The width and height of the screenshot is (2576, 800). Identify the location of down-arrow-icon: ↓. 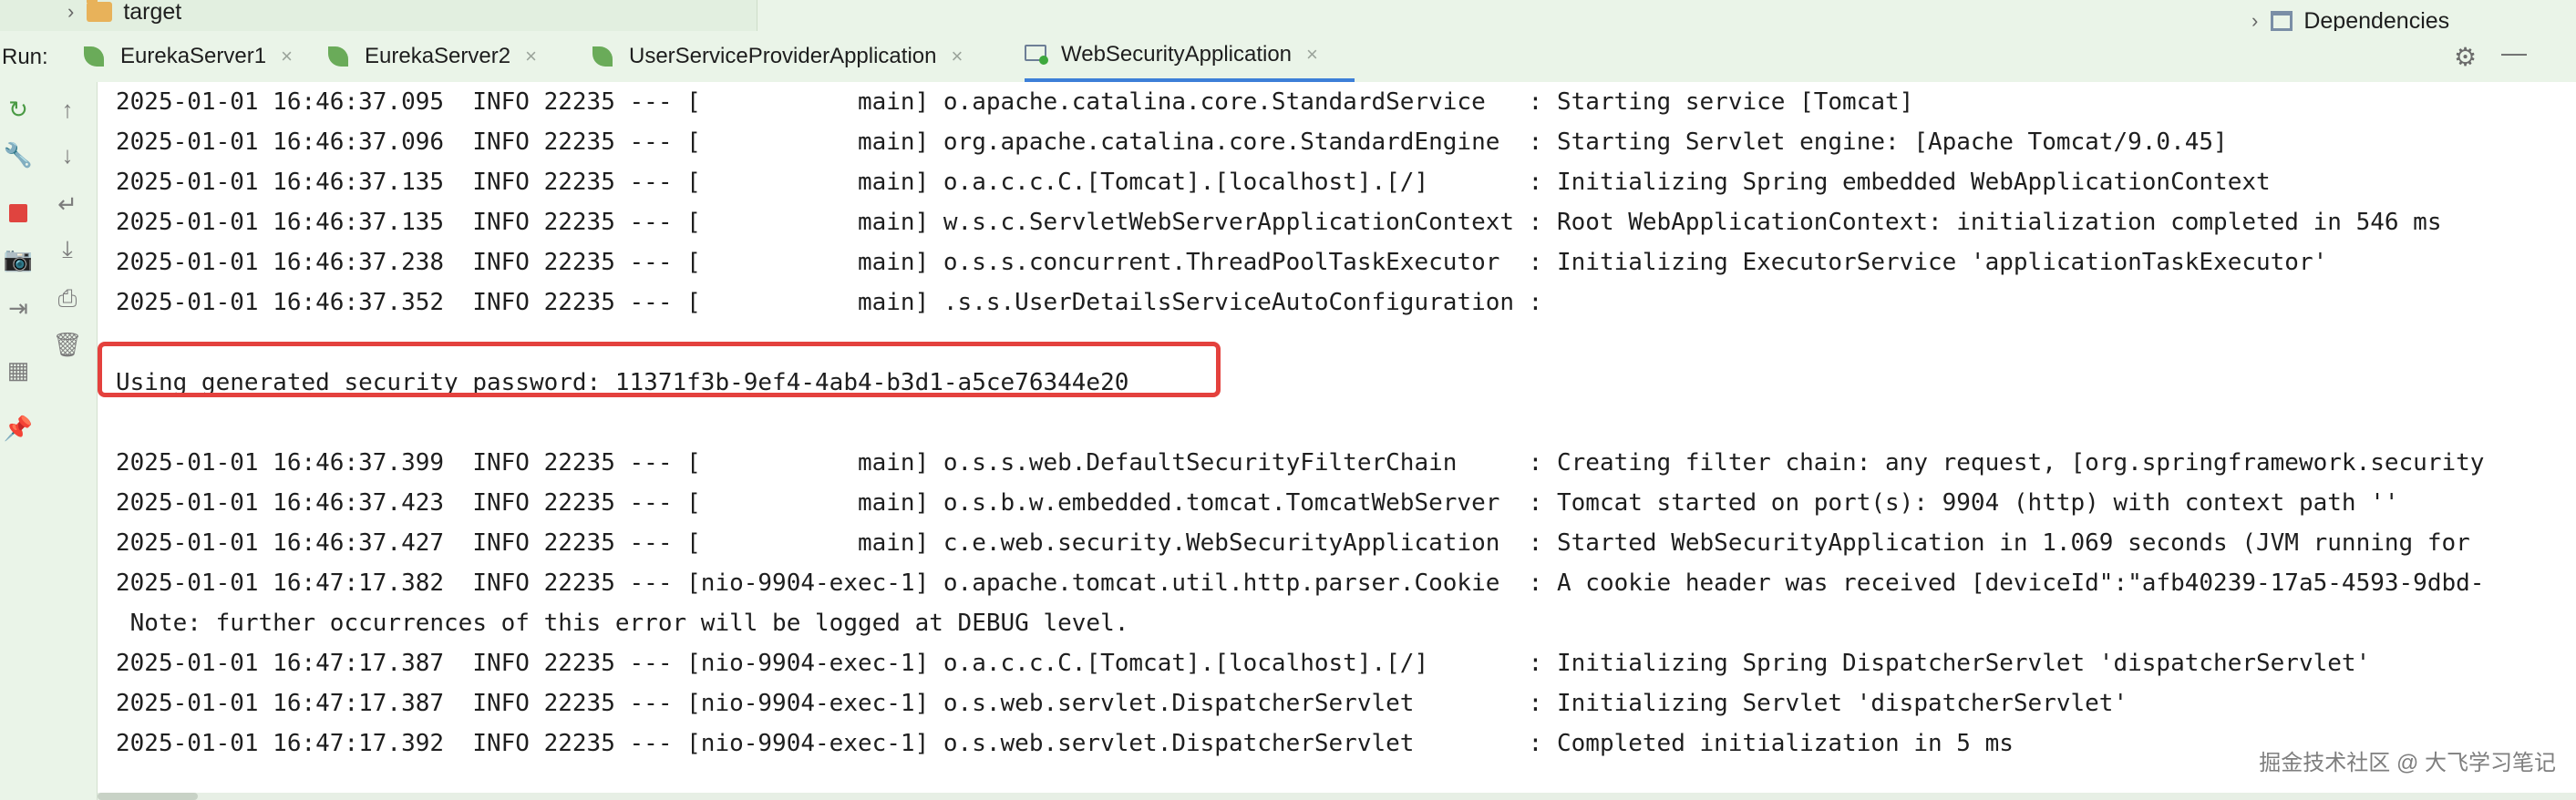
(67, 154).